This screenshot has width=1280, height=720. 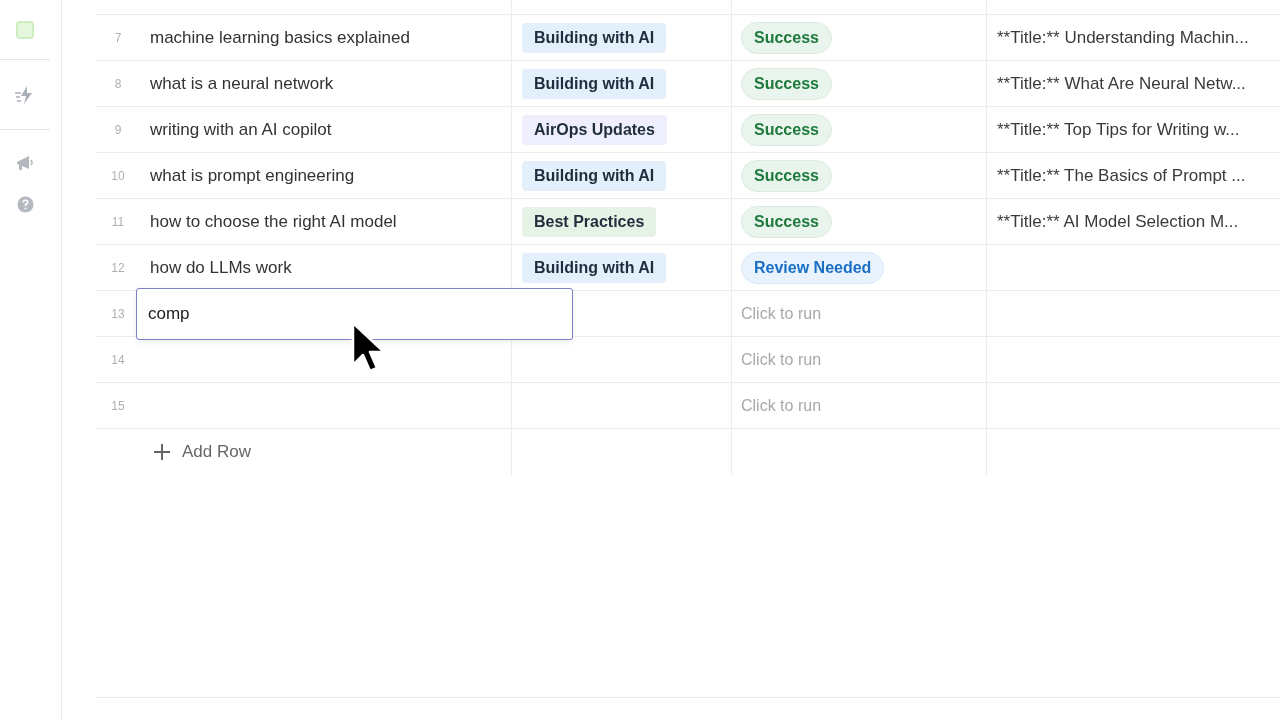 I want to click on query-text: what is a neural network, so click(x=242, y=83).